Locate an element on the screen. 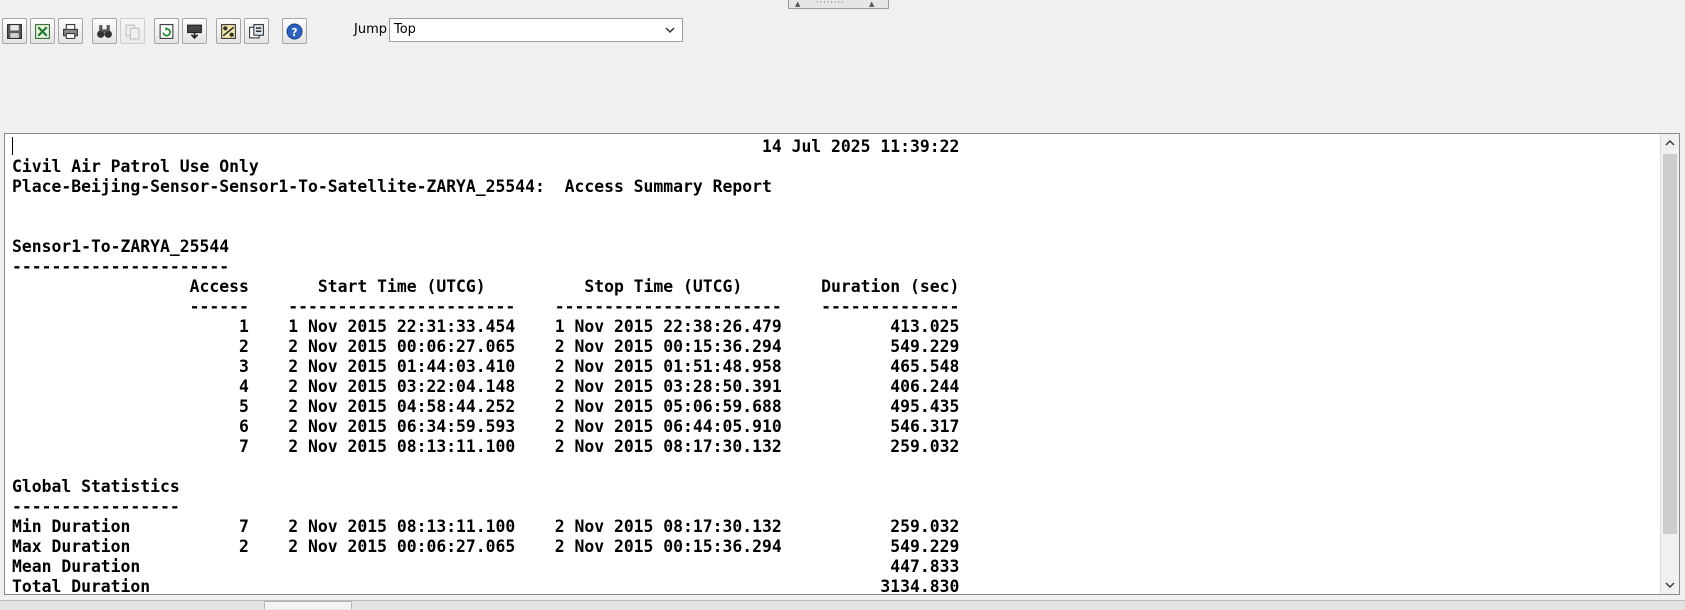  section-title: Sensor1-To-ZARYA_25544 is located at coordinates (121, 246).